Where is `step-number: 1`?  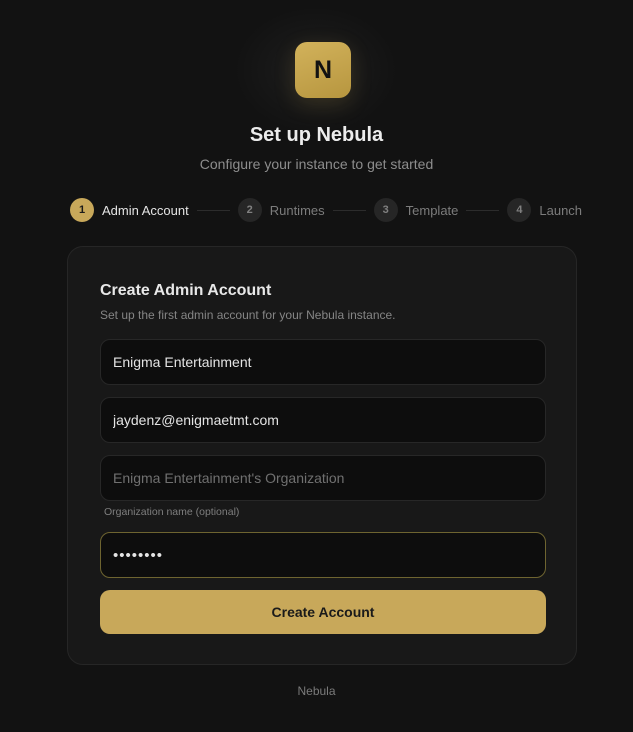 step-number: 1 is located at coordinates (82, 210).